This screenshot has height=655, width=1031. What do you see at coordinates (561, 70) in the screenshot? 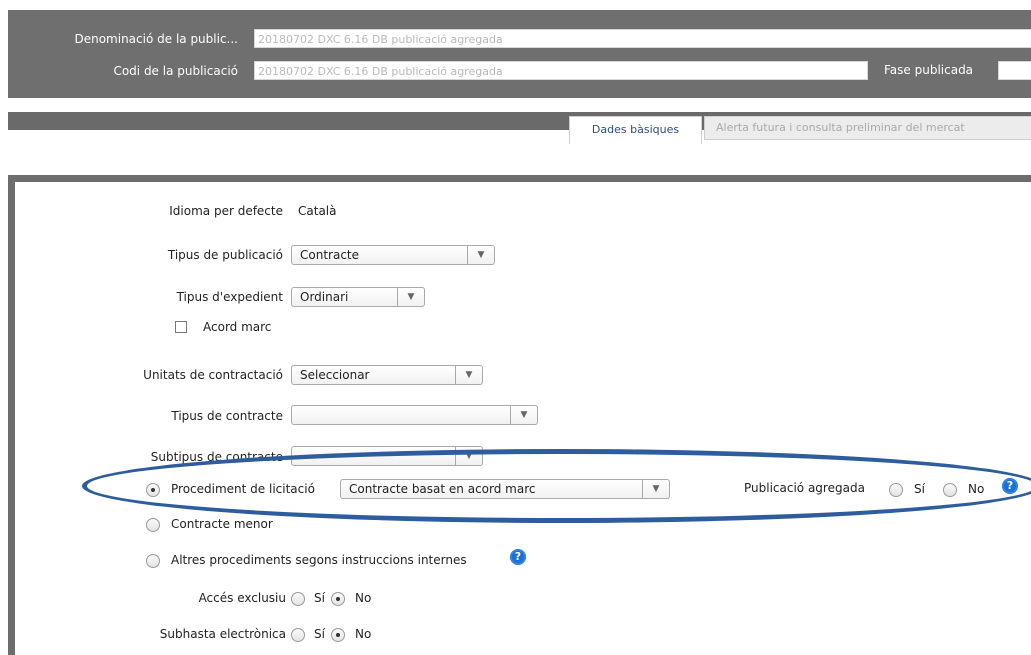
I see `codi-field: 20180702 DXC 6.16 DB publicació agregada` at bounding box center [561, 70].